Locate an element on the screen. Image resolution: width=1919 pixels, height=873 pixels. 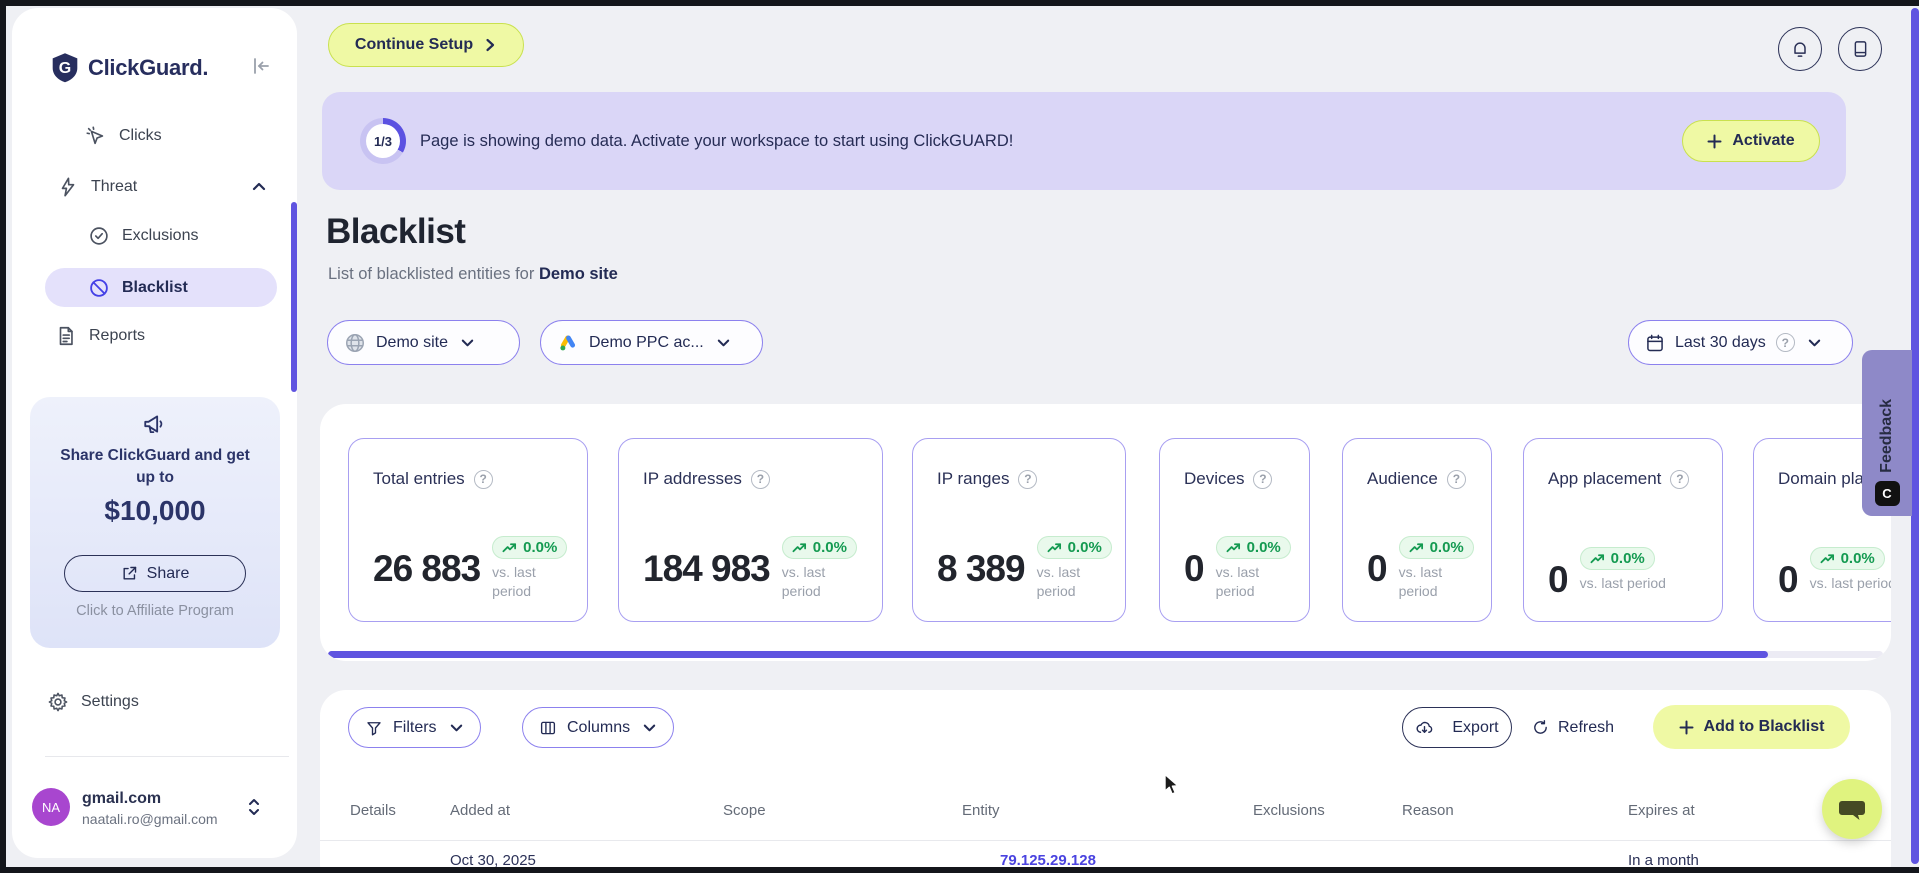
sidebar-collapse-icon is located at coordinates (261, 66).